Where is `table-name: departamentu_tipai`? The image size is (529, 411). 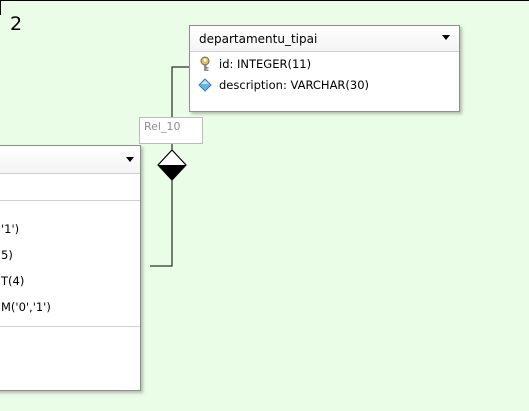
table-name: departamentu_tipai is located at coordinates (258, 38).